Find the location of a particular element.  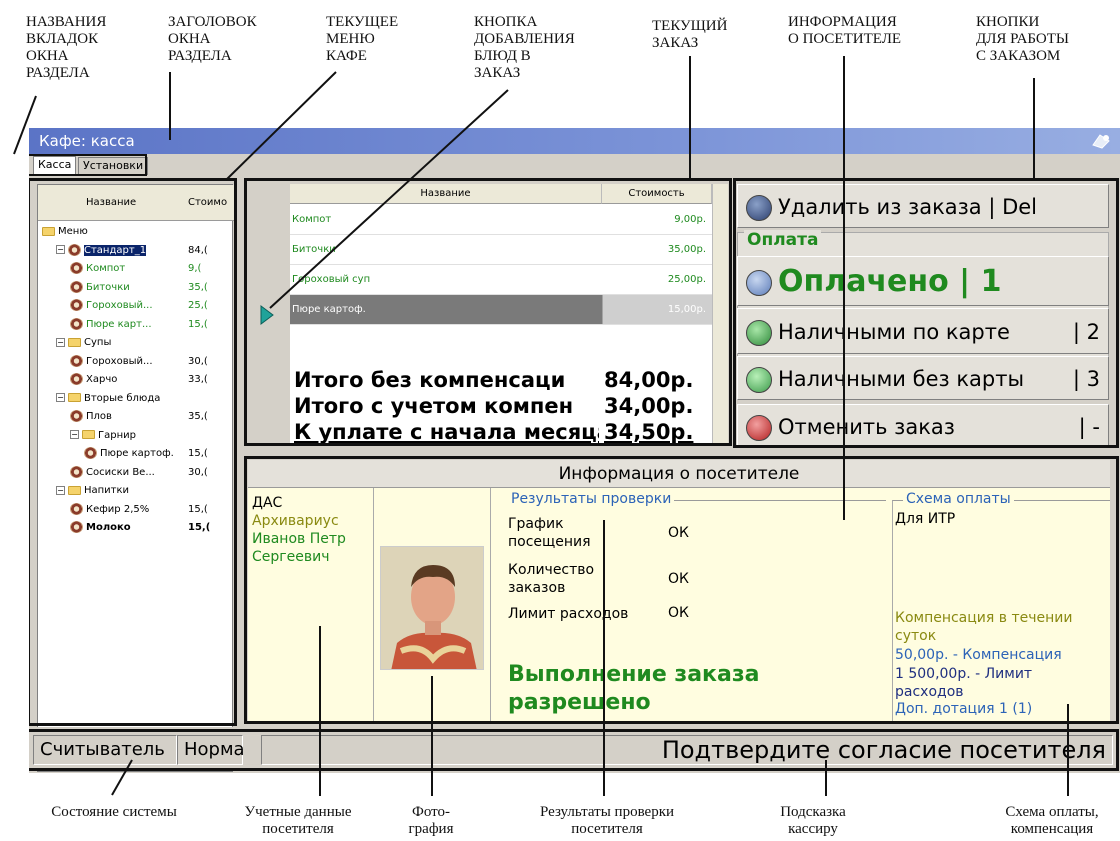

annotation-current-menu: ТЕКУЩЕЕ МЕНЮ КАФЕ is located at coordinates (362, 39).